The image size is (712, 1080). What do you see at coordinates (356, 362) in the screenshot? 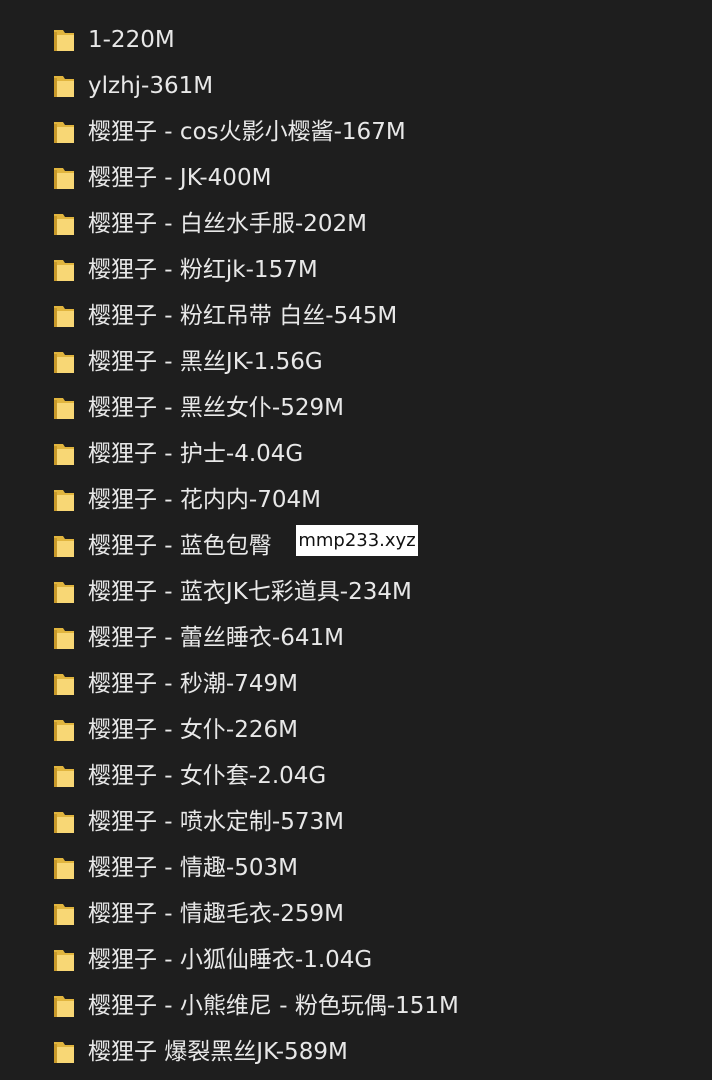
I see `folder-item: 樱狸子 - 黑丝JK-1.56G` at bounding box center [356, 362].